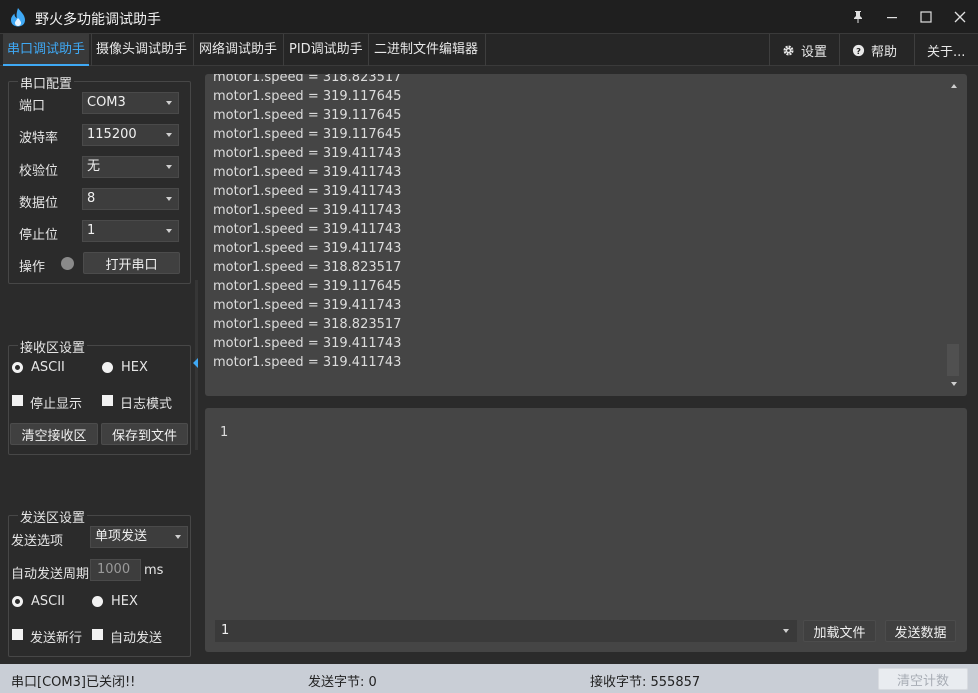 This screenshot has width=978, height=693. What do you see at coordinates (814, 52) in the screenshot?
I see `settings-label: 设置` at bounding box center [814, 52].